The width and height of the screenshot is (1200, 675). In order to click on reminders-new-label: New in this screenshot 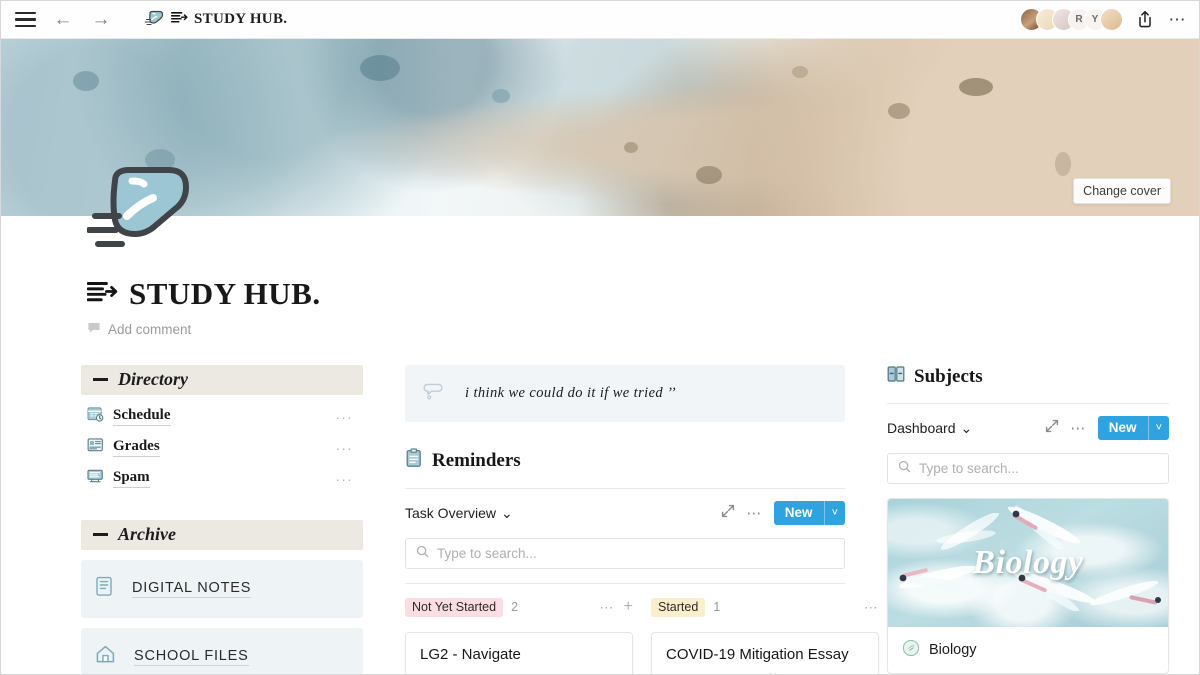, I will do `click(798, 513)`.